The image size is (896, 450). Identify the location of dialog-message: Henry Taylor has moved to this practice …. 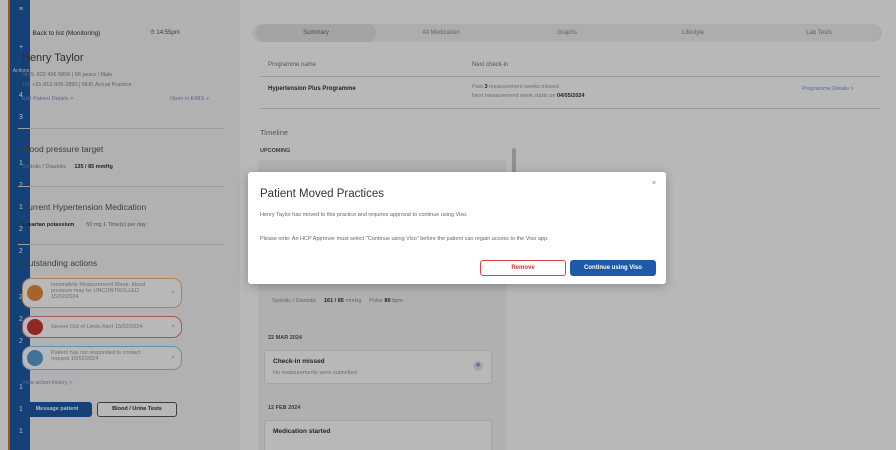
(364, 215).